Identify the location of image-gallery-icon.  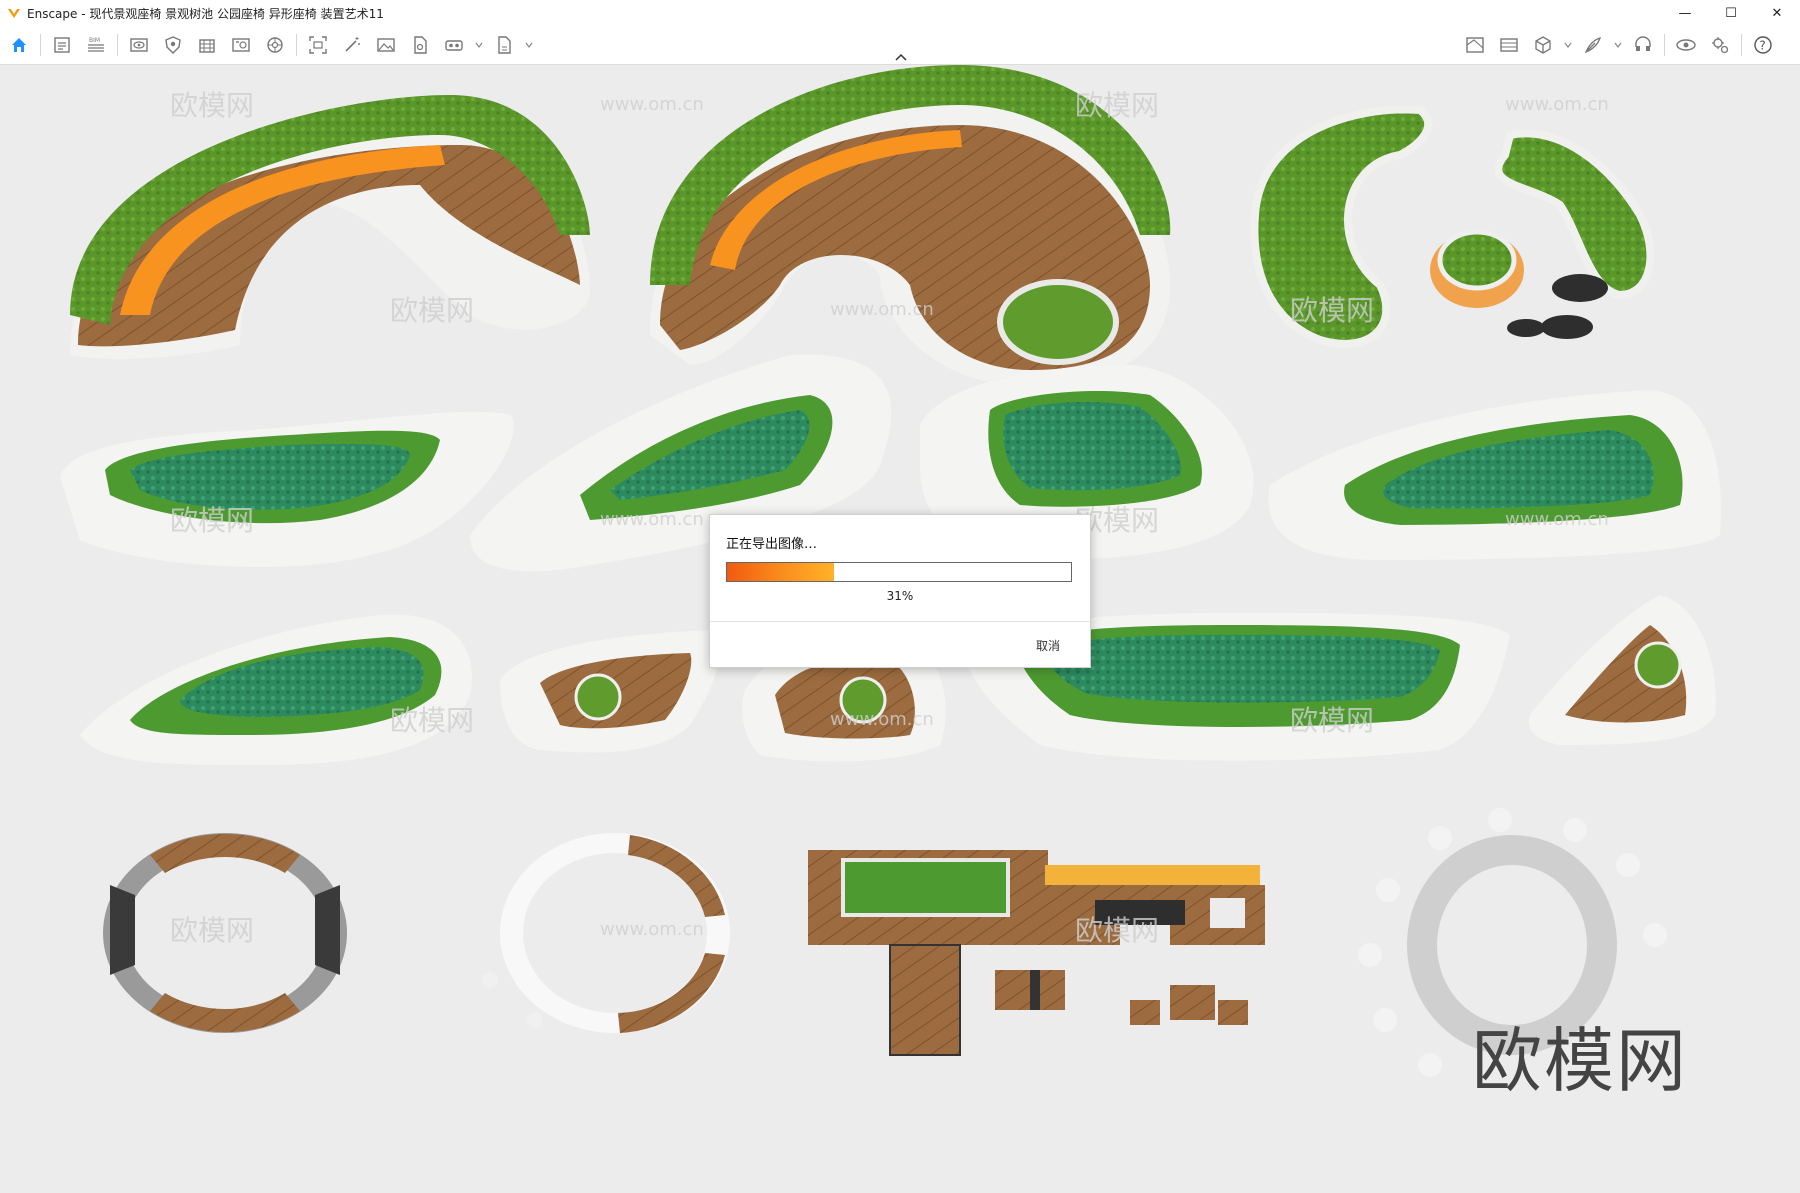
(241, 45).